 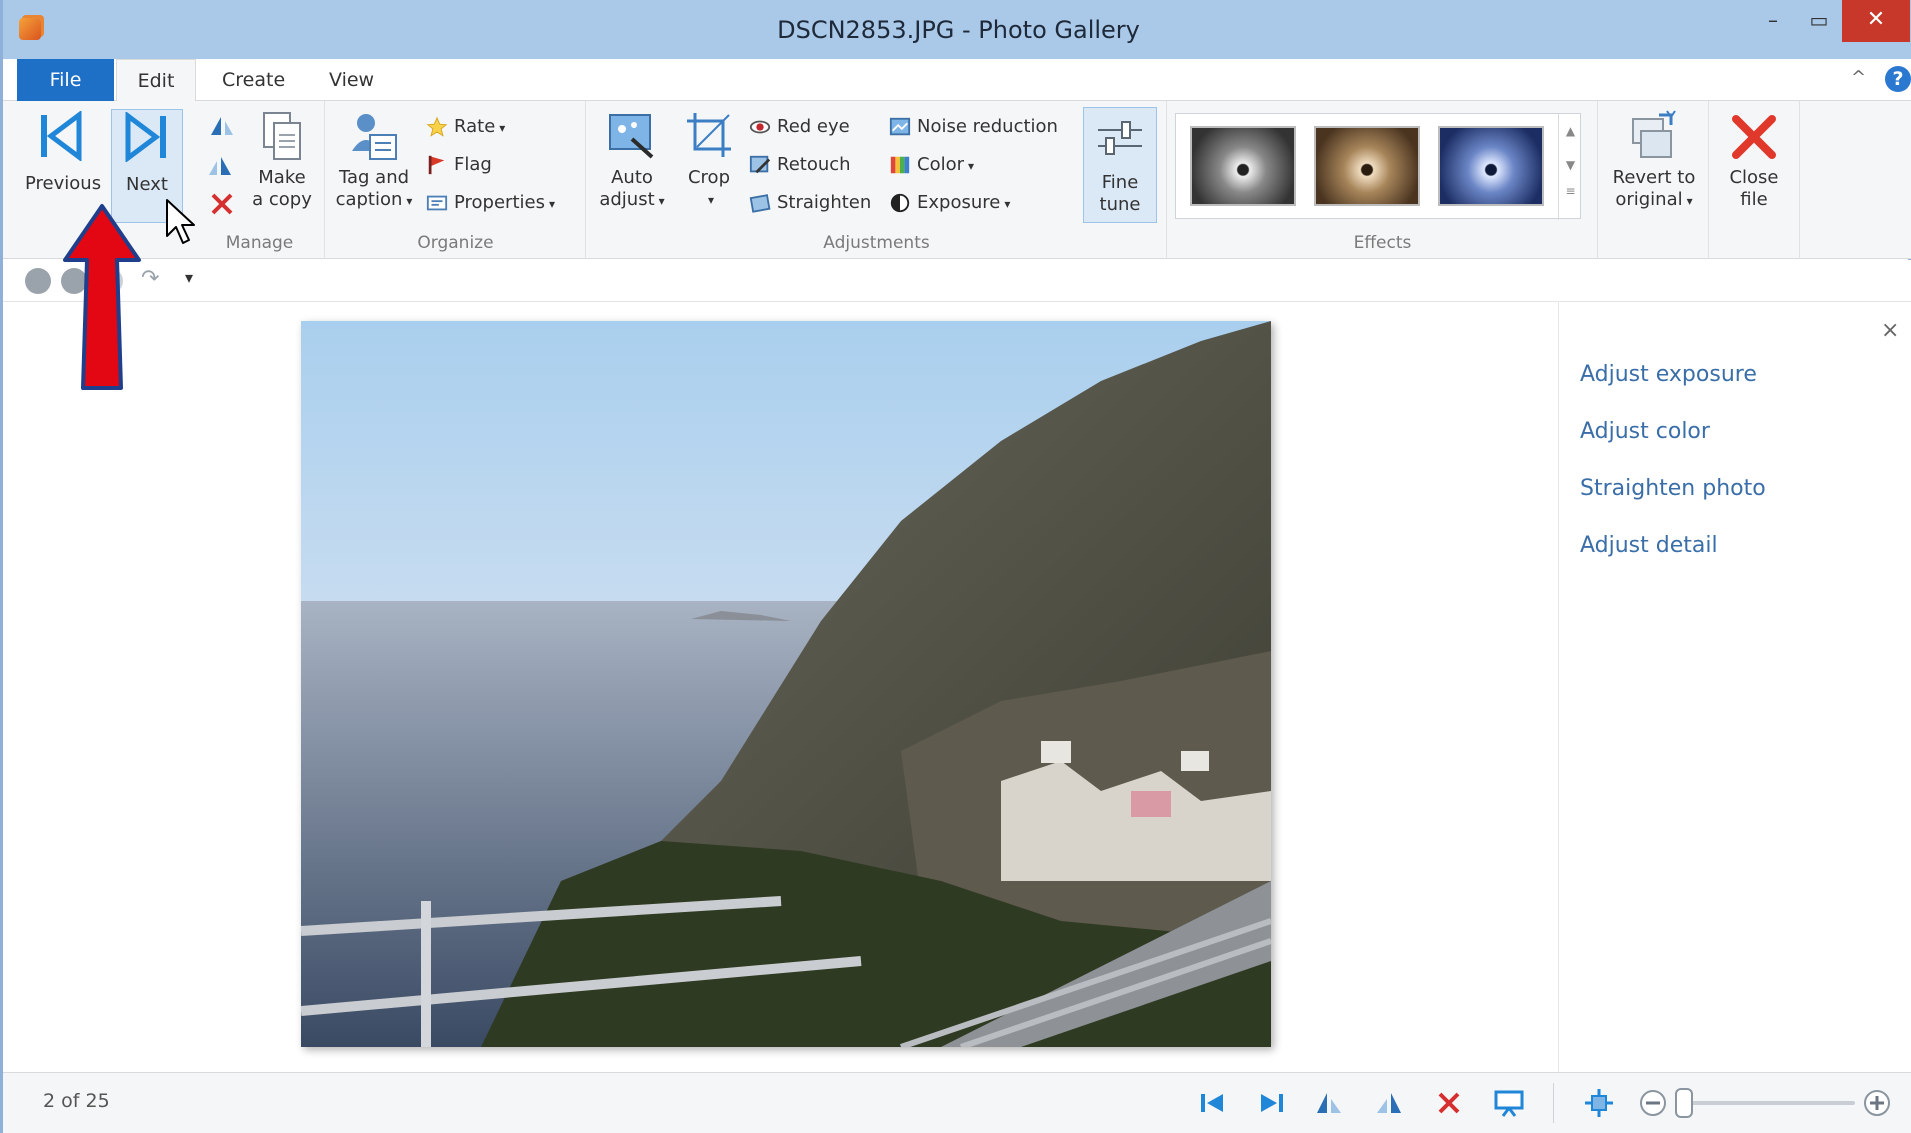 I want to click on red-eye-icon, so click(x=760, y=127).